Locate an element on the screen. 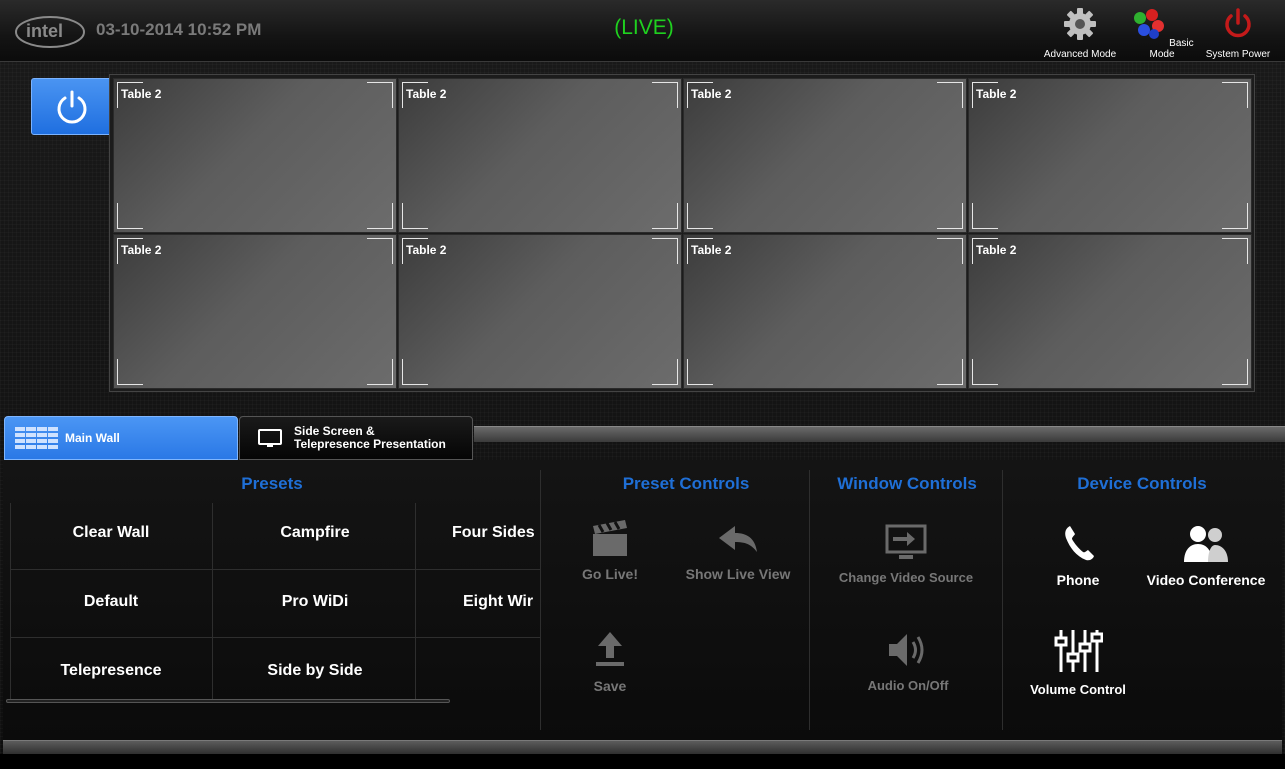  change-video-source-label: Change Video Source is located at coordinates (906, 577).